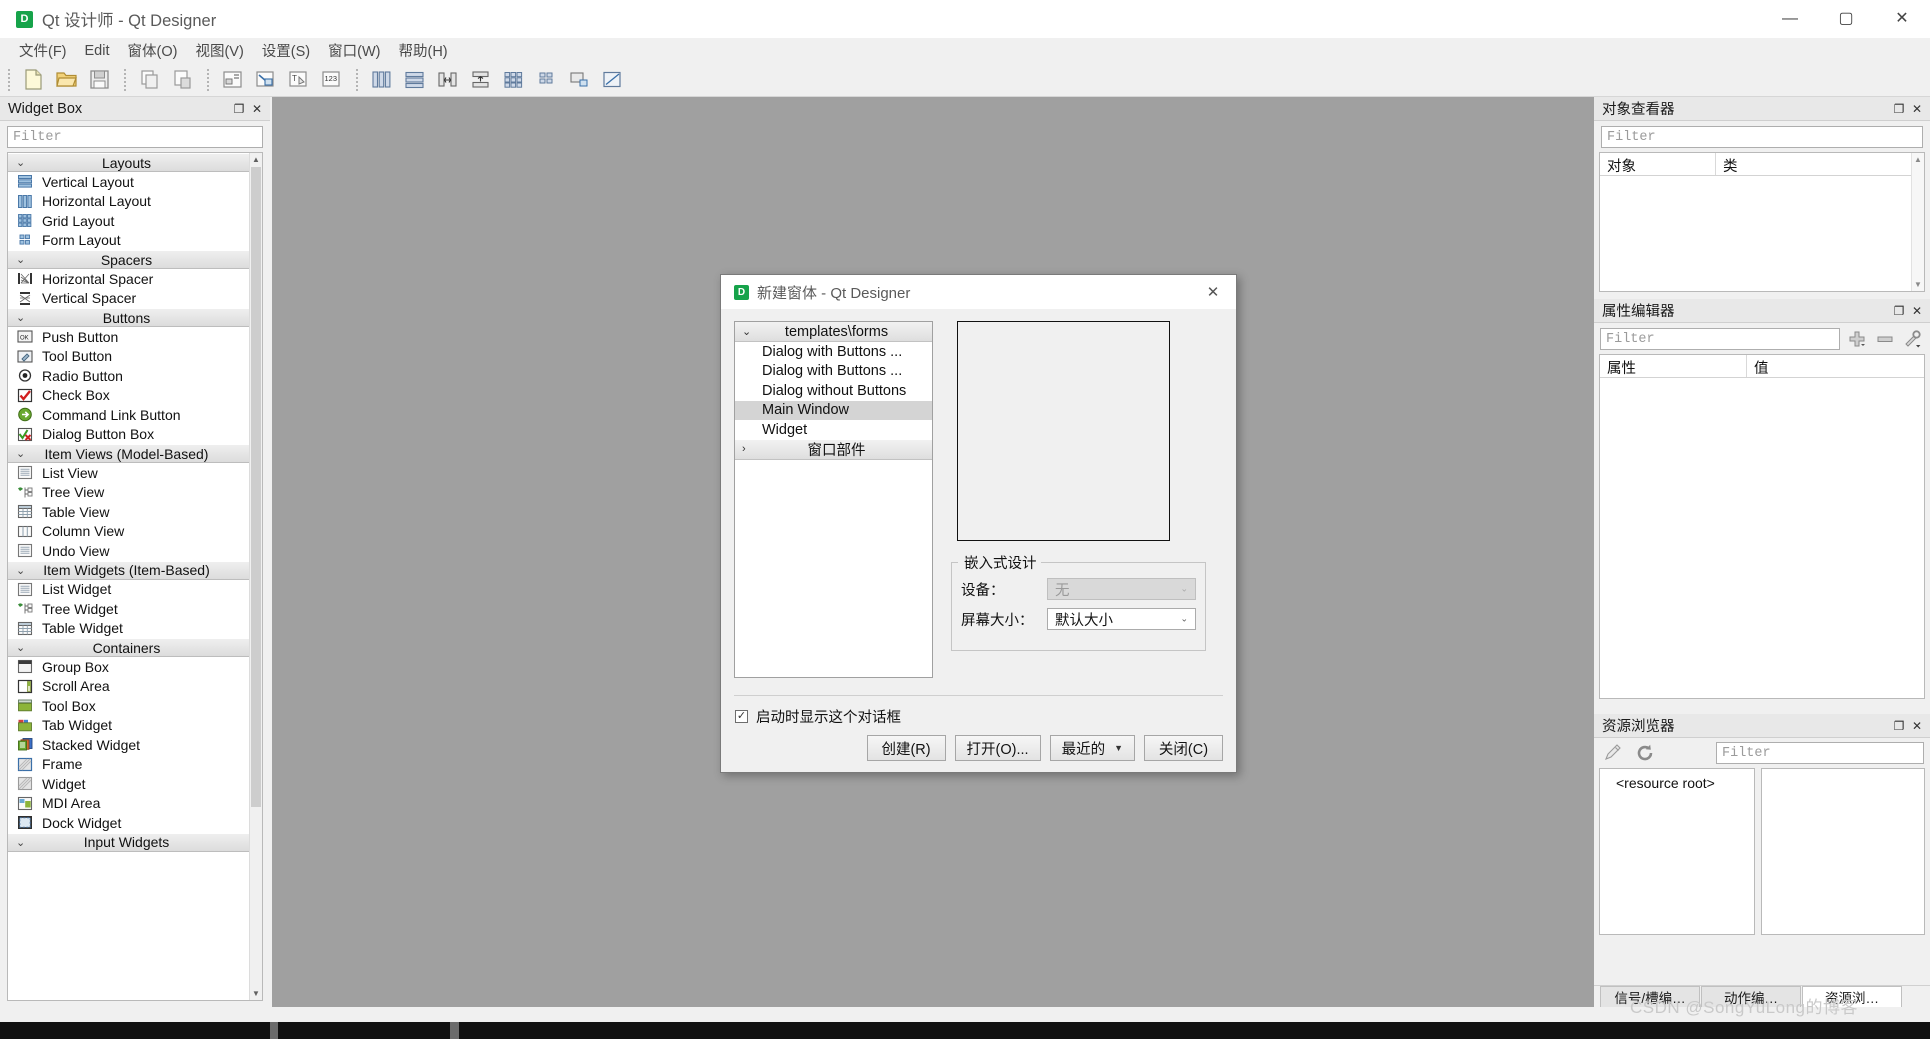  What do you see at coordinates (128, 551) in the screenshot?
I see `widget-item-undo-view: Undo View` at bounding box center [128, 551].